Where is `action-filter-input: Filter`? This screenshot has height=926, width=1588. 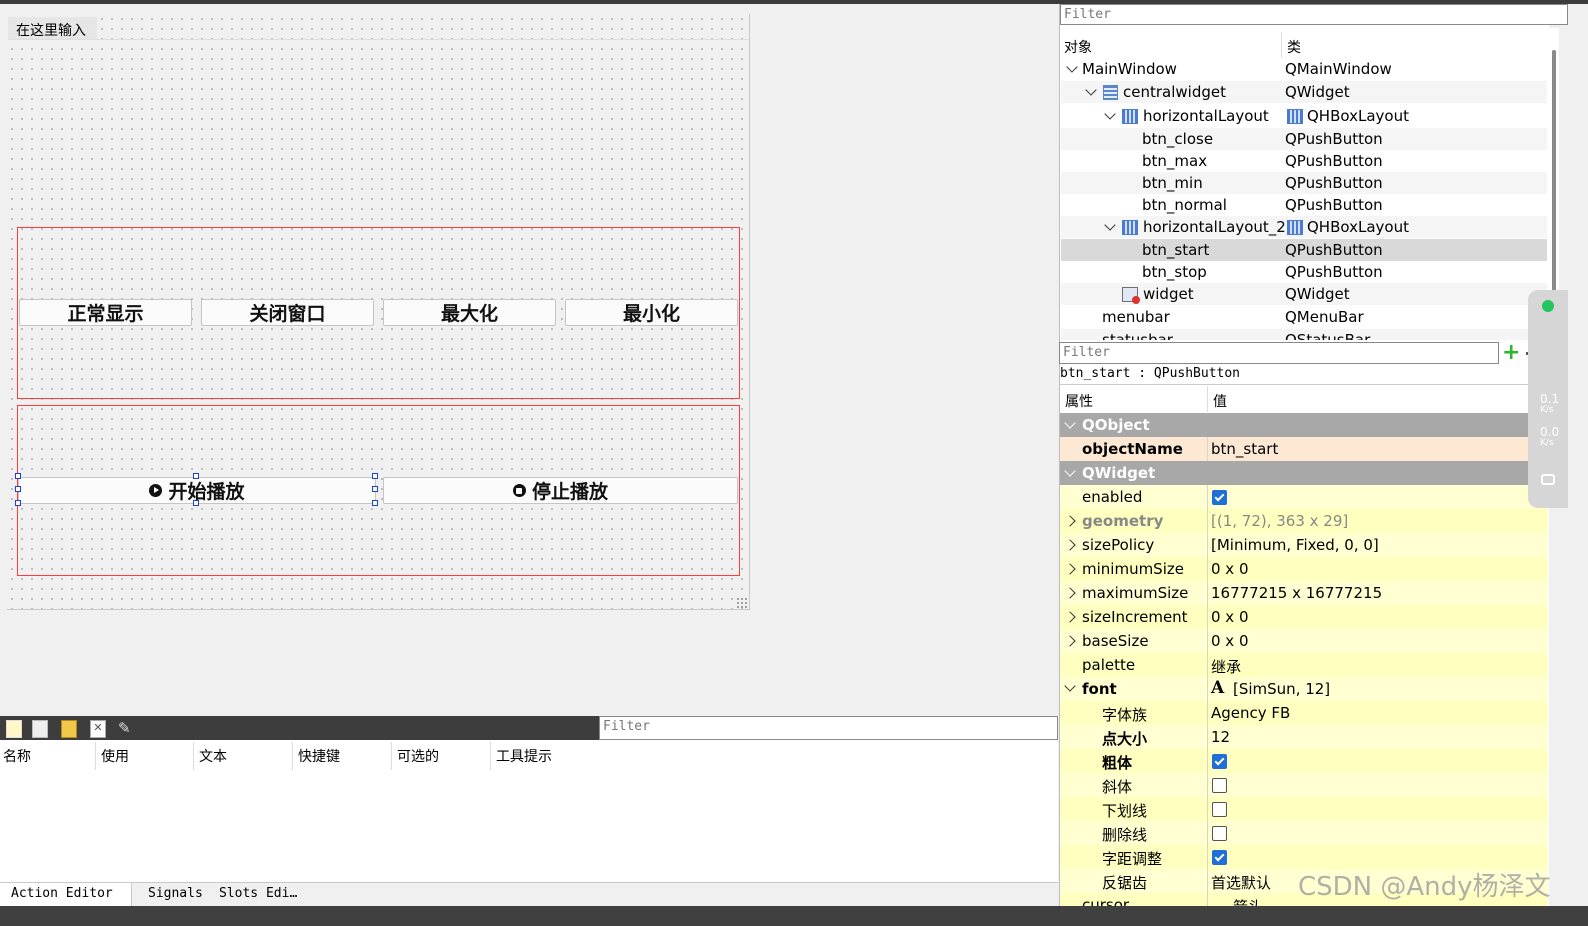
action-filter-input: Filter is located at coordinates (828, 728).